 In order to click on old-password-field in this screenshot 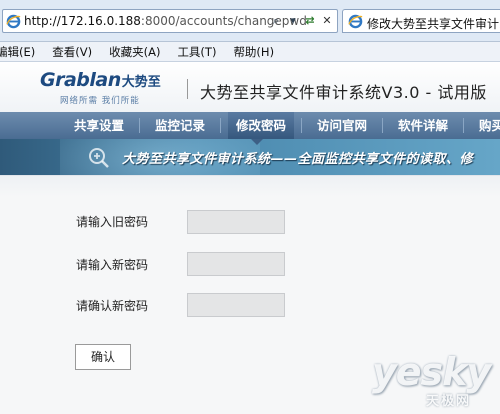, I will do `click(236, 222)`.